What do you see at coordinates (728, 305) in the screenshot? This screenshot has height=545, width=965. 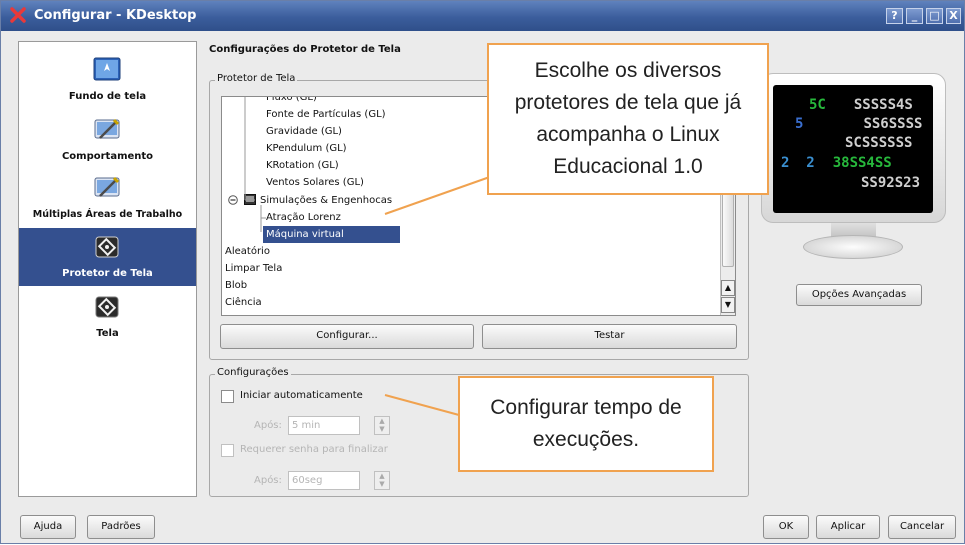 I see `scroll-down-icon: ▼` at bounding box center [728, 305].